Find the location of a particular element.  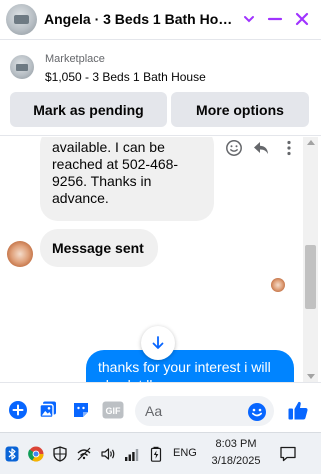

input-language: ENG is located at coordinates (185, 453).